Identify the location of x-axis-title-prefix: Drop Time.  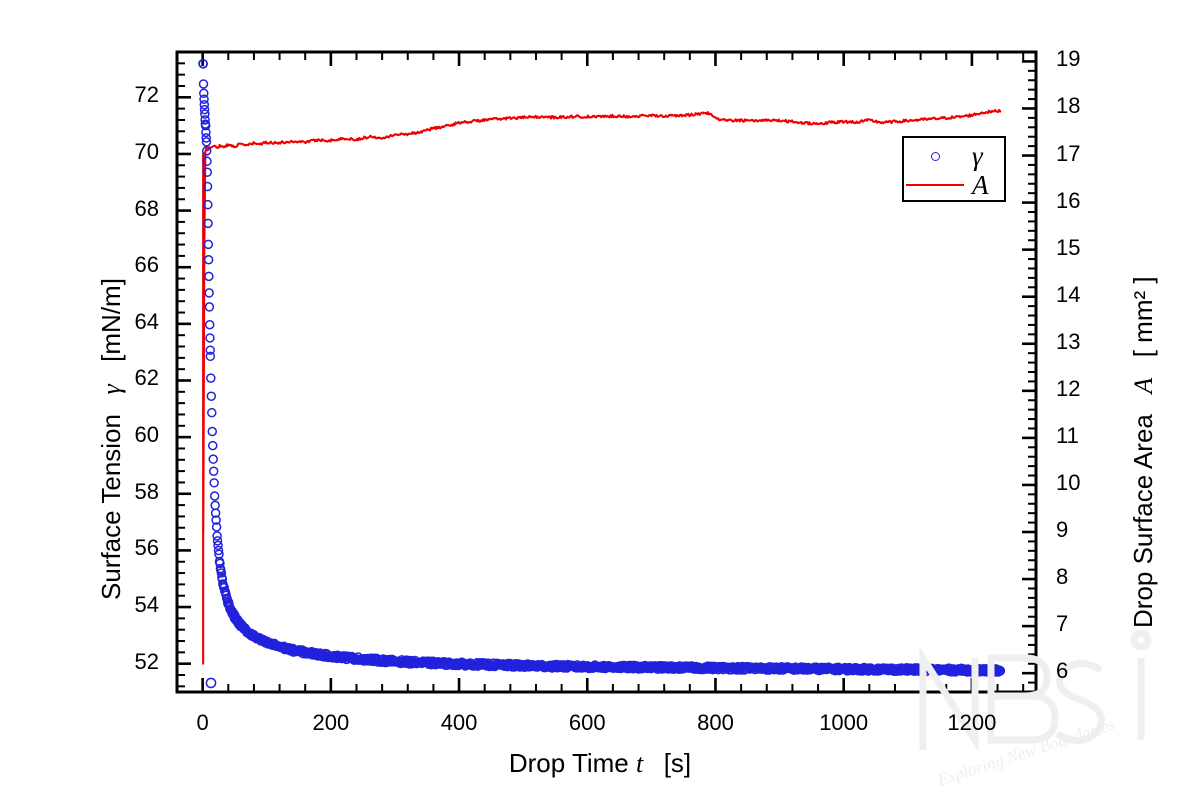
(568, 763).